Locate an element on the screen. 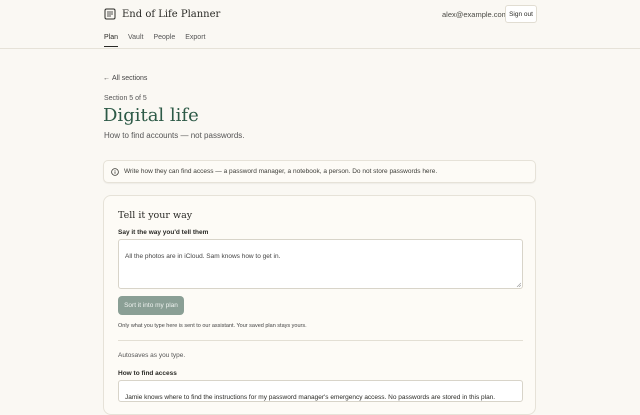  how-to-find-access-label: How to find access is located at coordinates (147, 373).